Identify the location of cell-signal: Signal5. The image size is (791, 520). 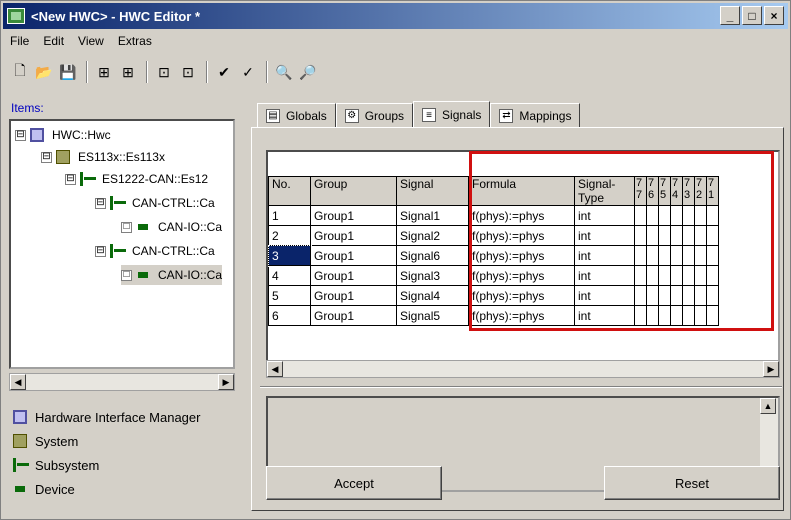
(432, 315).